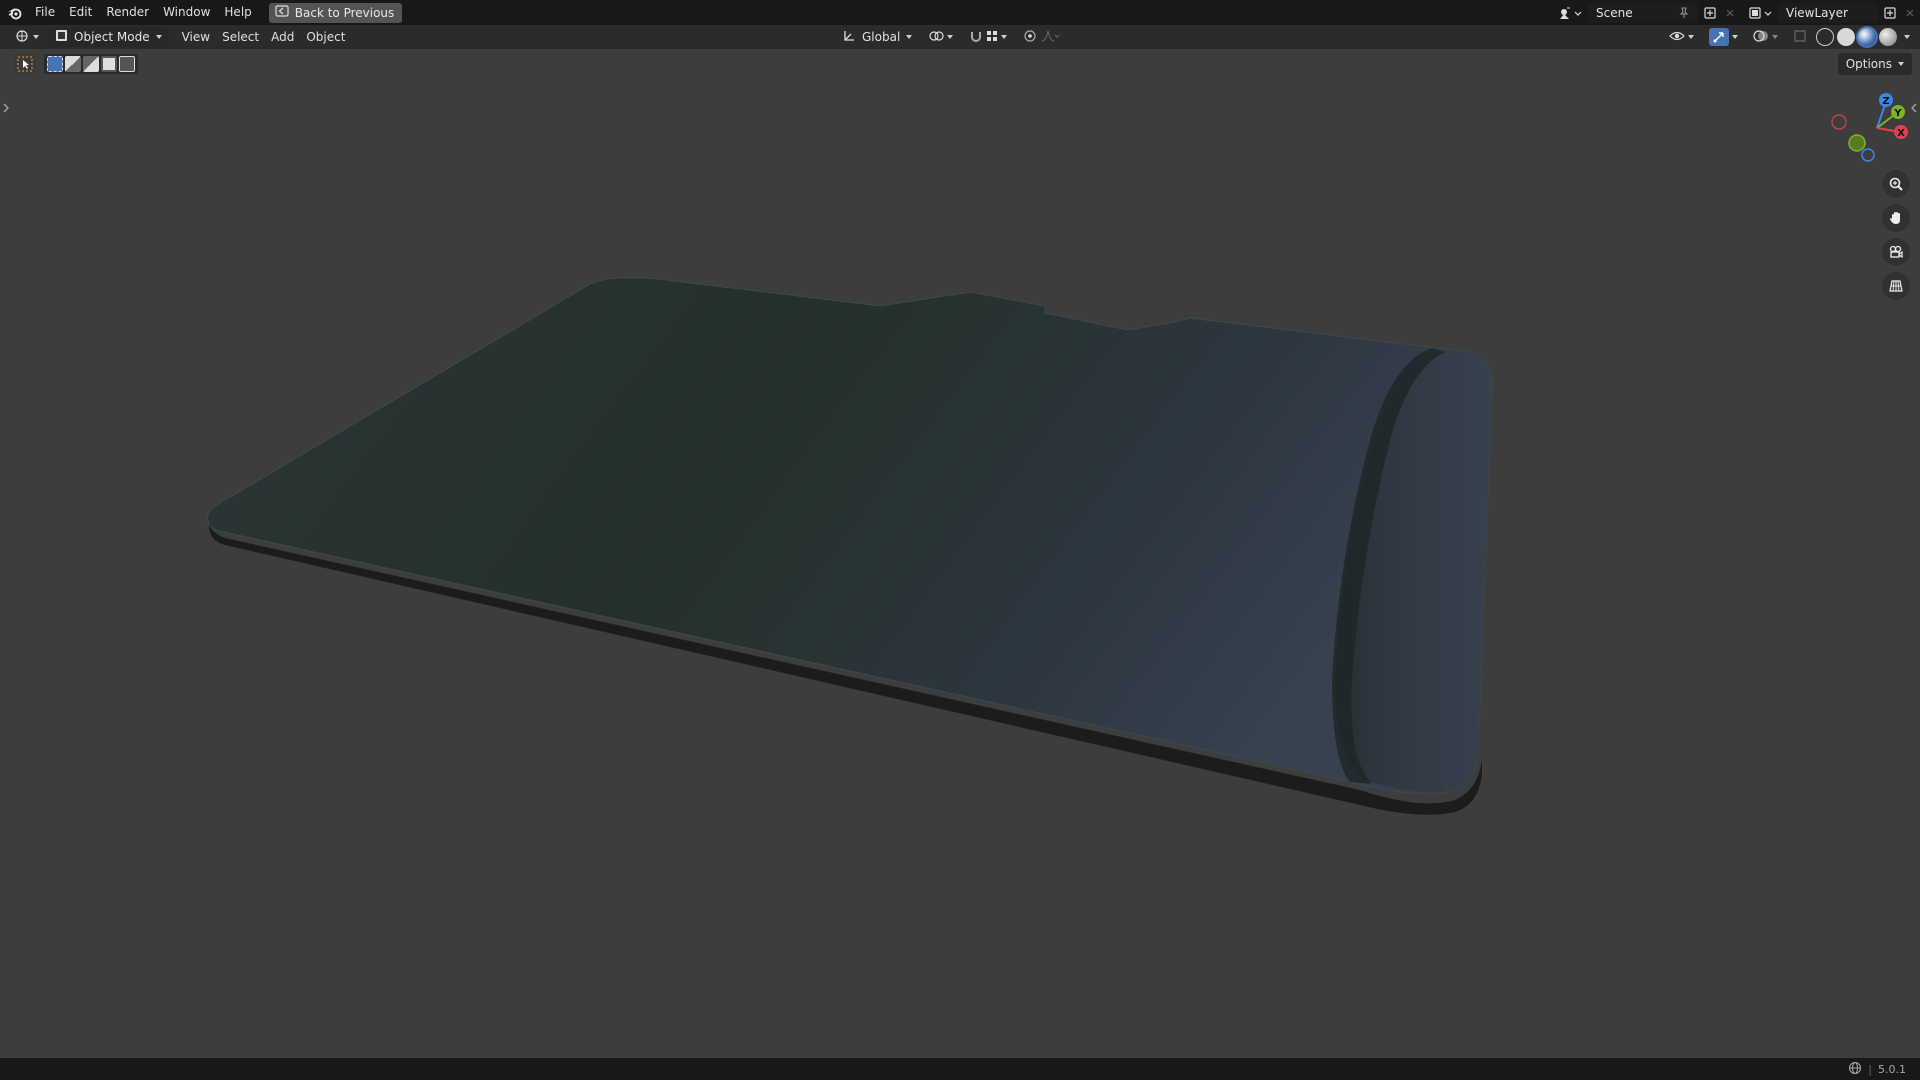 This screenshot has width=1920, height=1080. Describe the element at coordinates (1896, 184) in the screenshot. I see `zoom-icon` at that location.